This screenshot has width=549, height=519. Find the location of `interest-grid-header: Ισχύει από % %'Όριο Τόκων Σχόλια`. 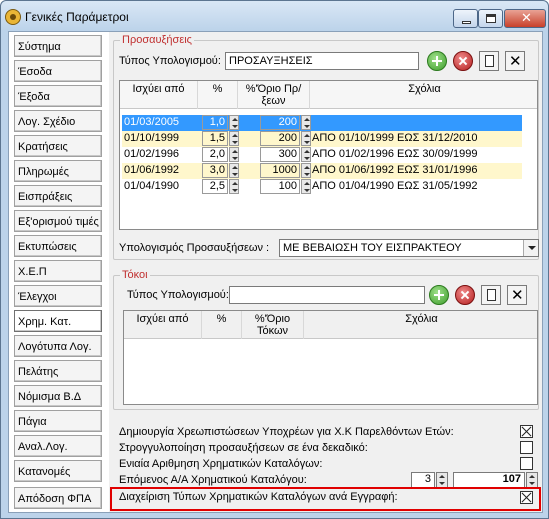

interest-grid-header: Ισχύει από % %'Όριο Τόκων Σχόλια is located at coordinates (330, 325).